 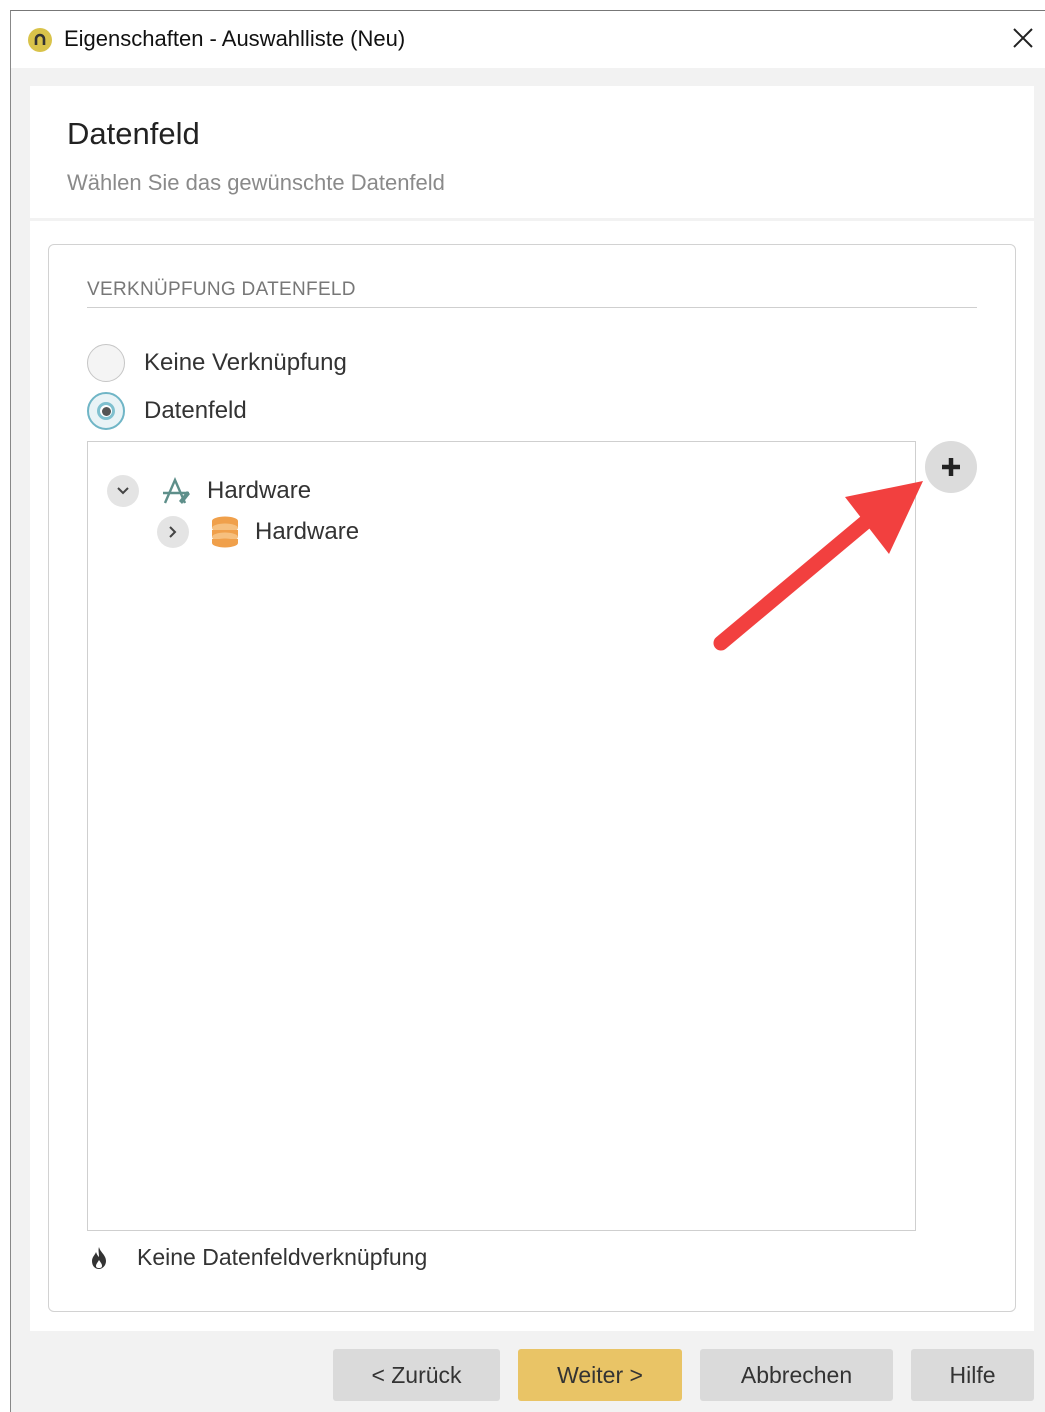 What do you see at coordinates (972, 1375) in the screenshot?
I see `help-button: Hilfe` at bounding box center [972, 1375].